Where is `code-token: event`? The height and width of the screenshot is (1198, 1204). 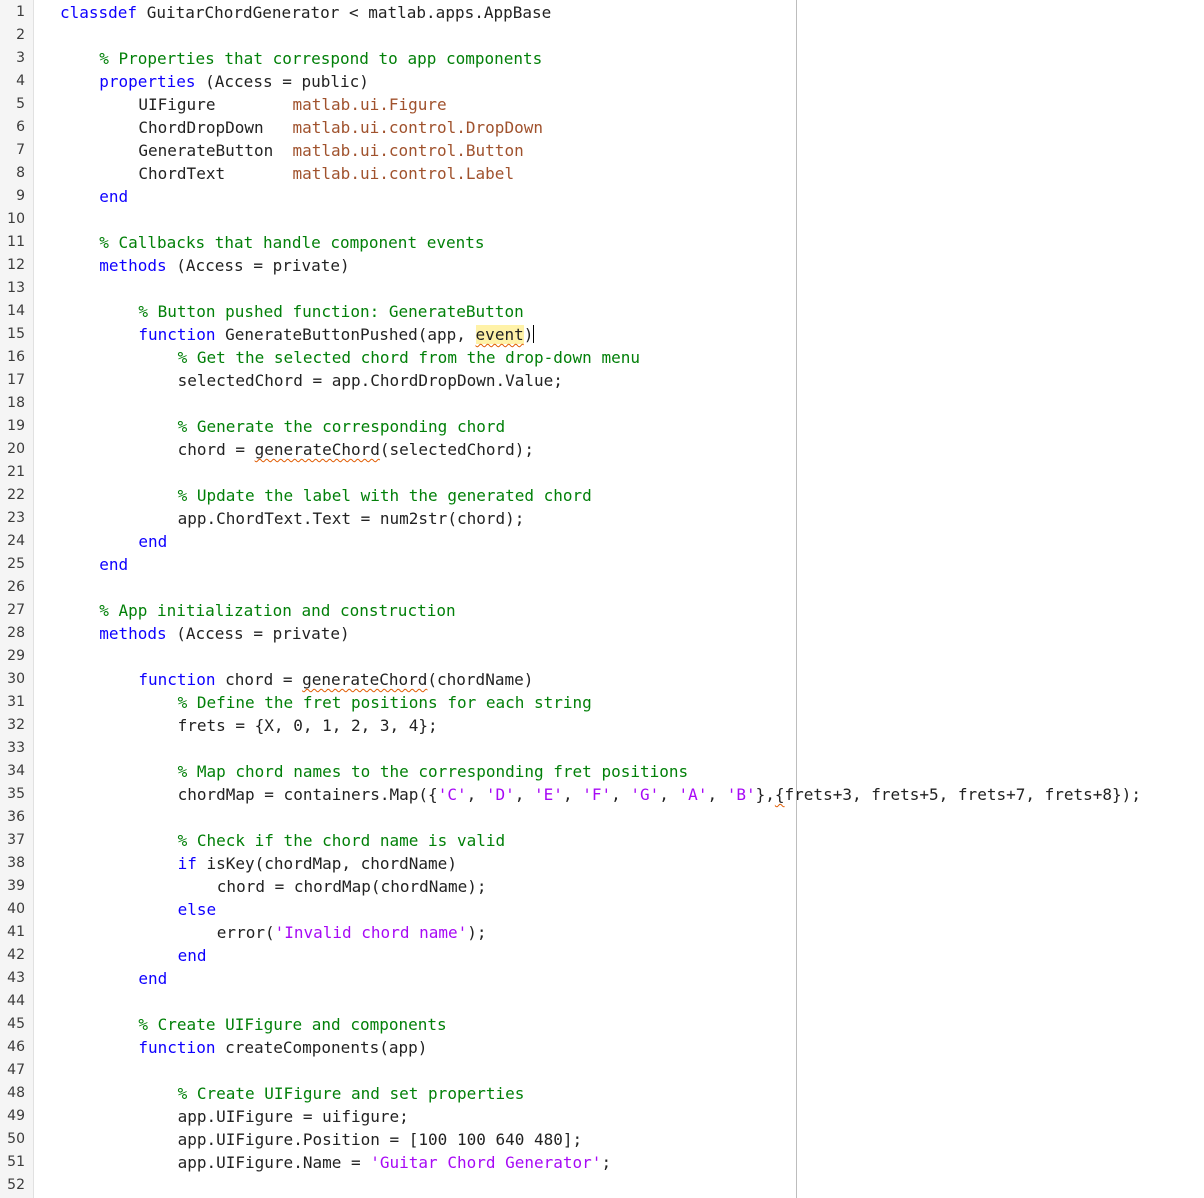
code-token: event is located at coordinates (499, 334).